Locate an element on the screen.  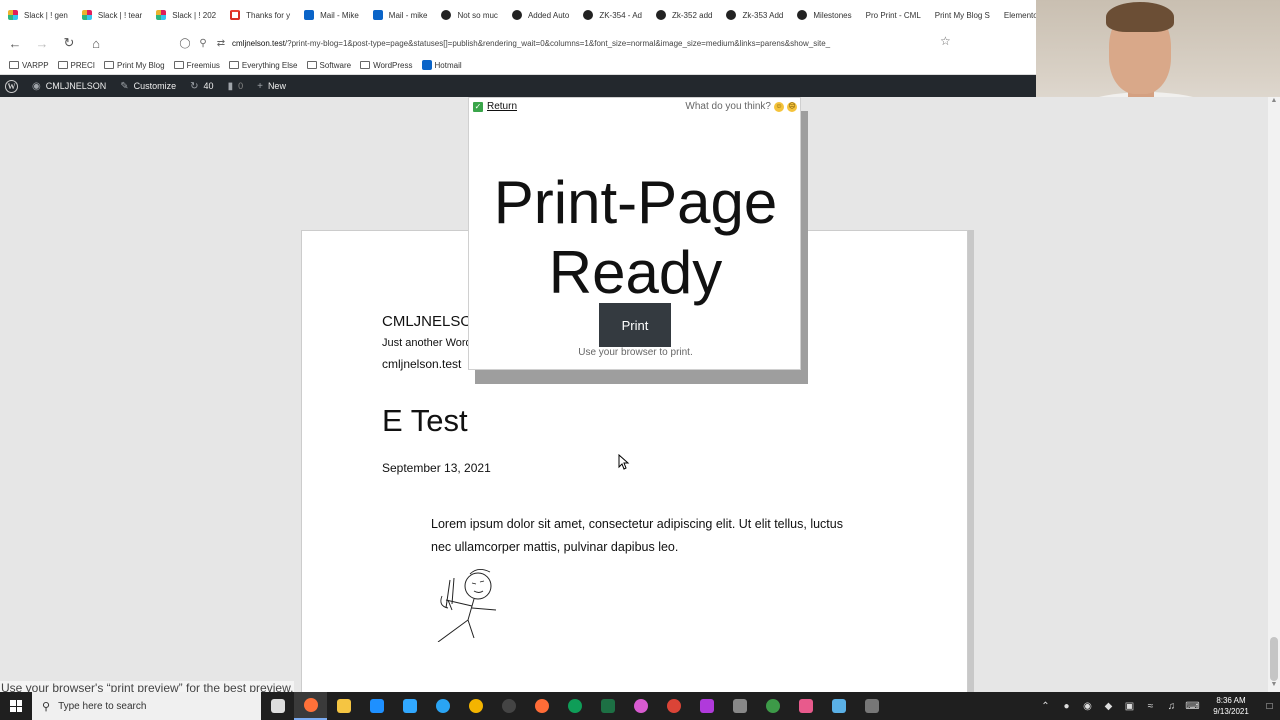
phpstorm-icon is located at coordinates (706, 706).